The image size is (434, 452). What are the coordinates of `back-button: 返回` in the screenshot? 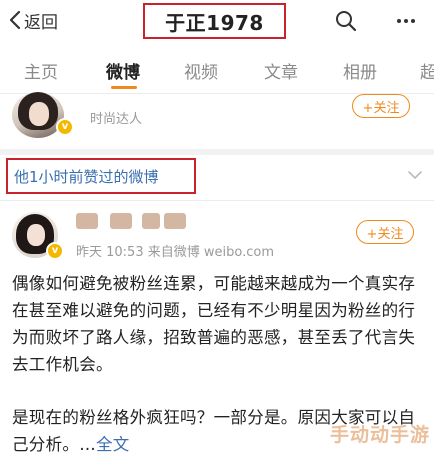 It's located at (33, 20).